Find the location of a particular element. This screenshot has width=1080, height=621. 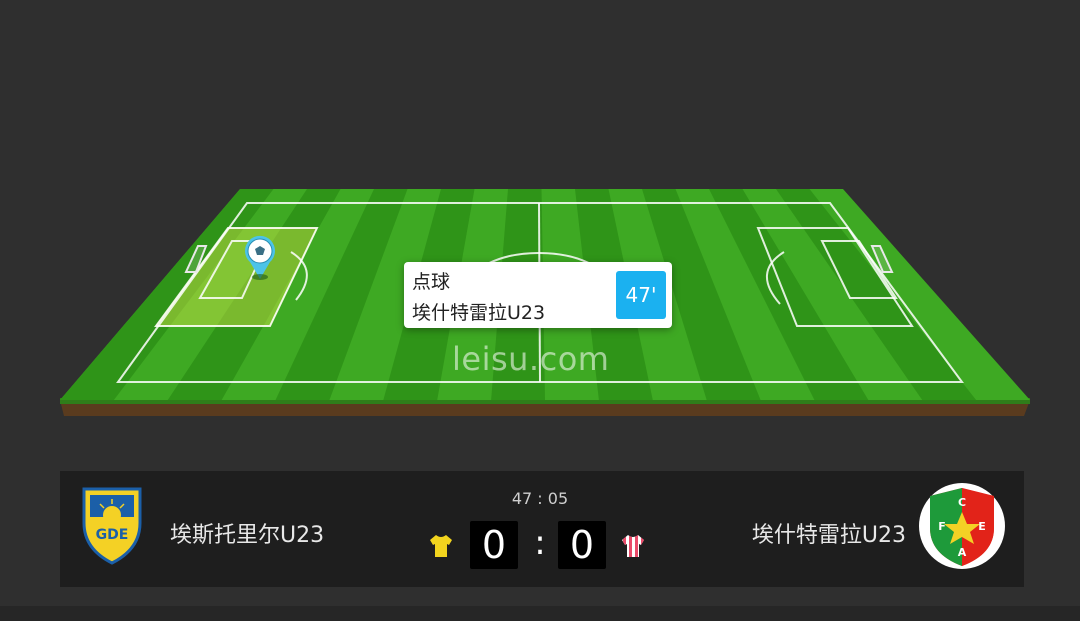

home-score: 0 is located at coordinates (494, 545).